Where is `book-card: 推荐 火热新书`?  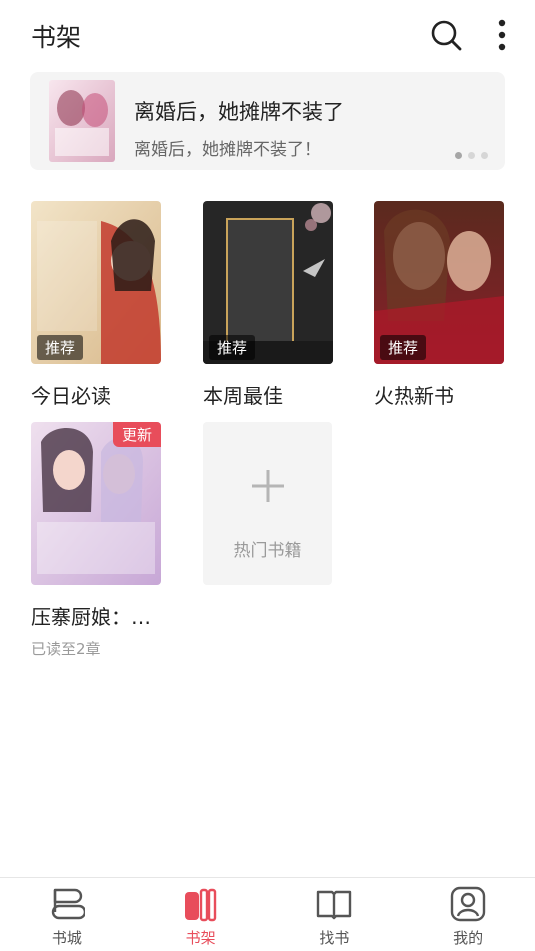 book-card: 推荐 火热新书 is located at coordinates (439, 305).